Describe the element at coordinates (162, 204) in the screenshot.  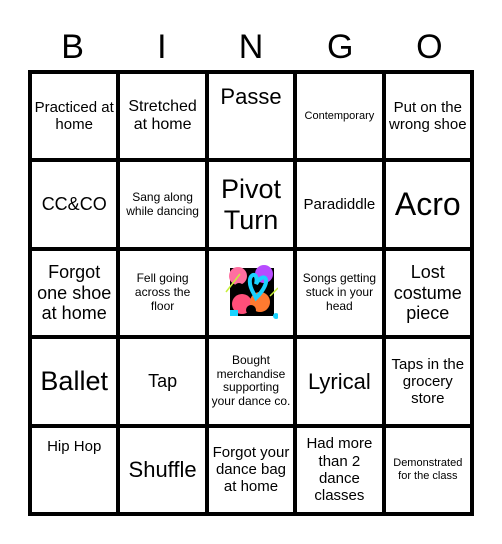
I see `bingo-cell: Sang along while dancing` at that location.